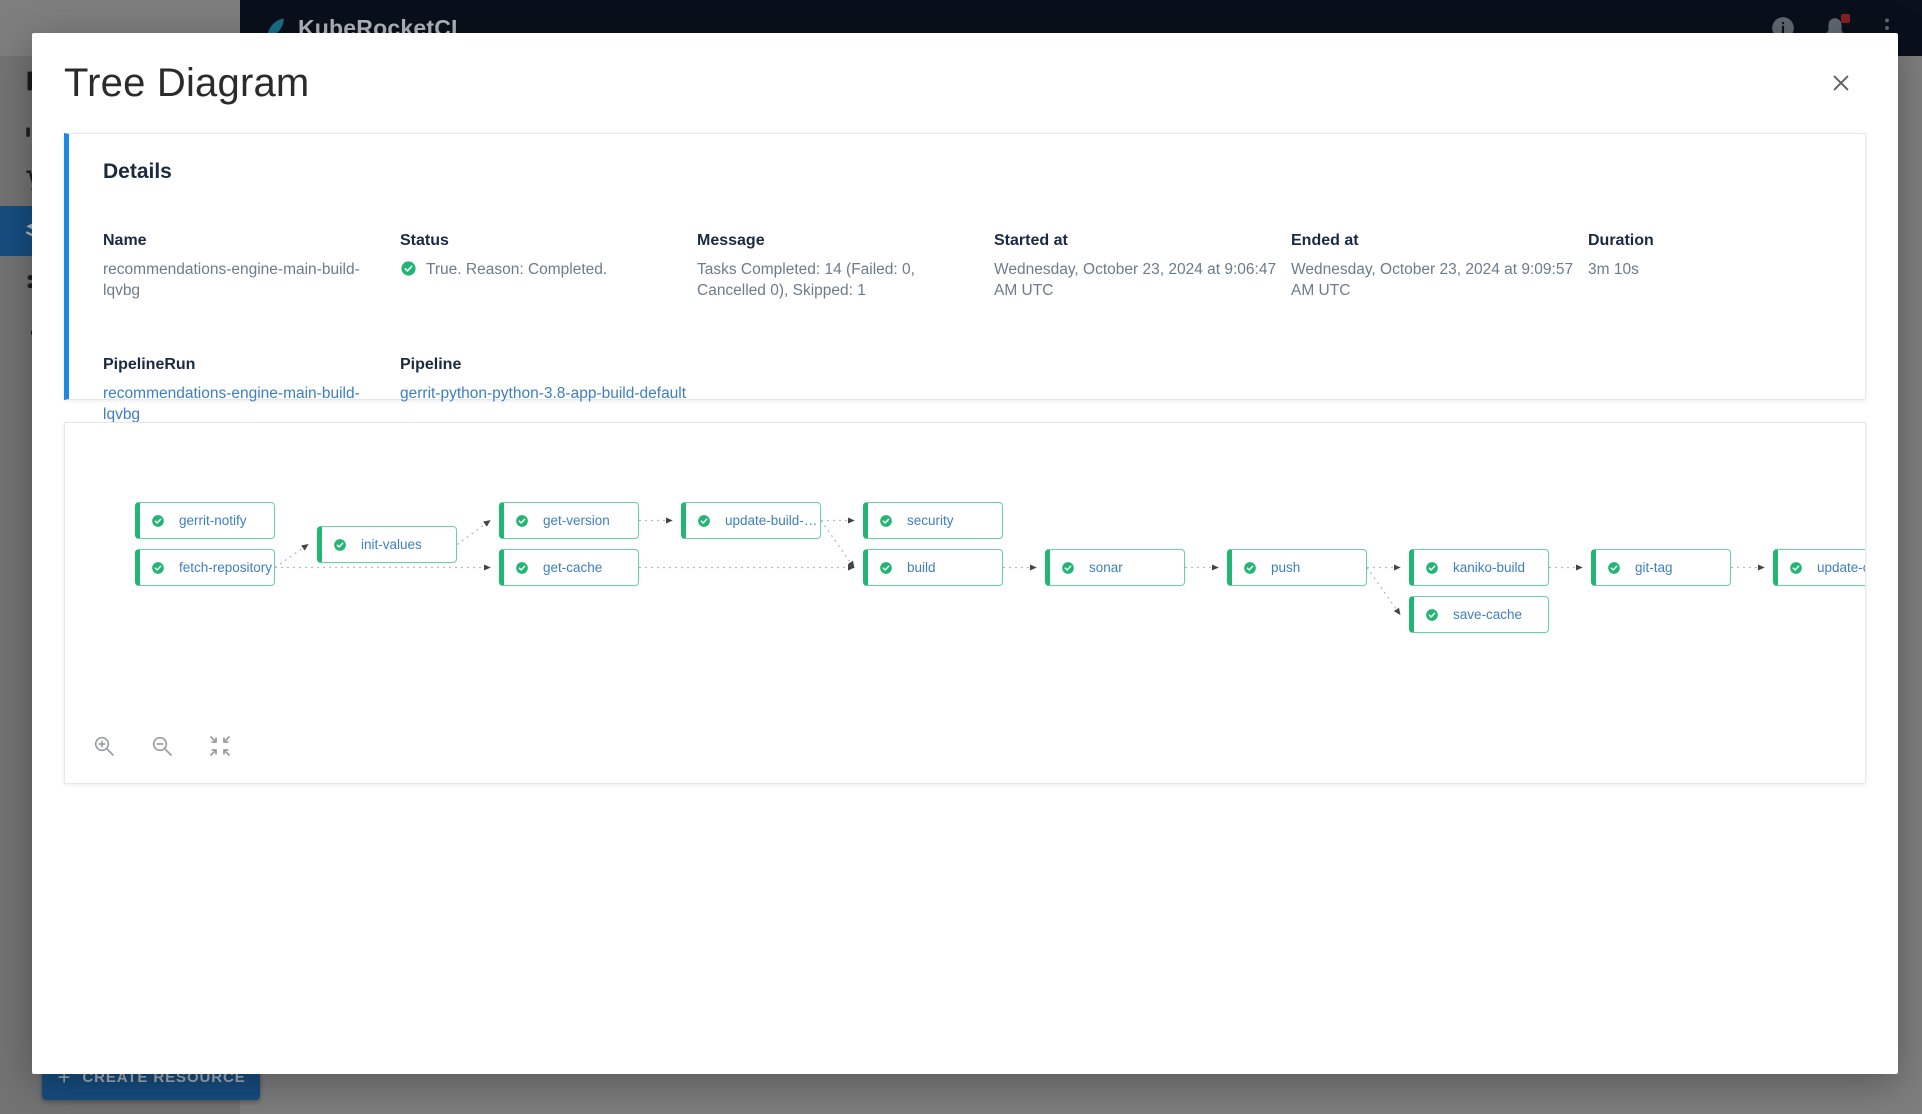 The height and width of the screenshot is (1114, 1922). What do you see at coordinates (424, 240) in the screenshot?
I see `detail-label: Status` at bounding box center [424, 240].